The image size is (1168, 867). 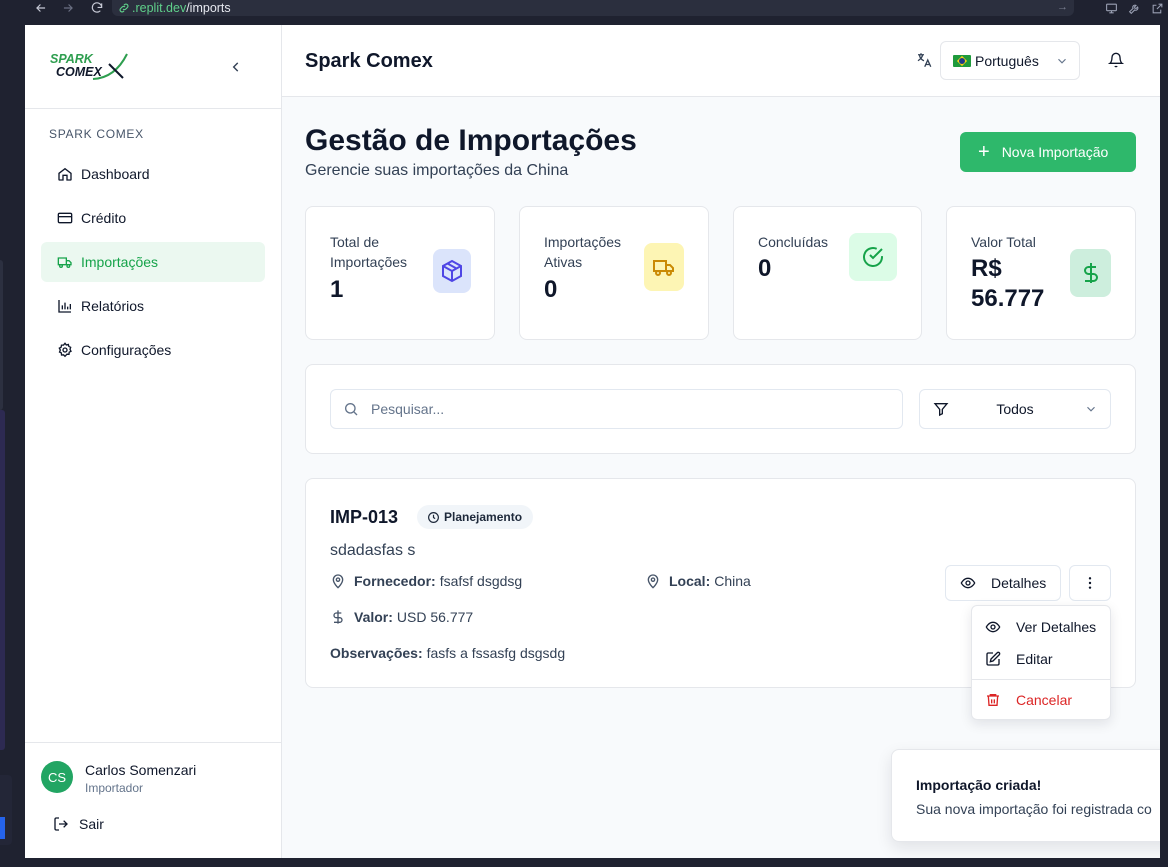 What do you see at coordinates (104, 218) in the screenshot?
I see `sidebar-item-label: Crédito` at bounding box center [104, 218].